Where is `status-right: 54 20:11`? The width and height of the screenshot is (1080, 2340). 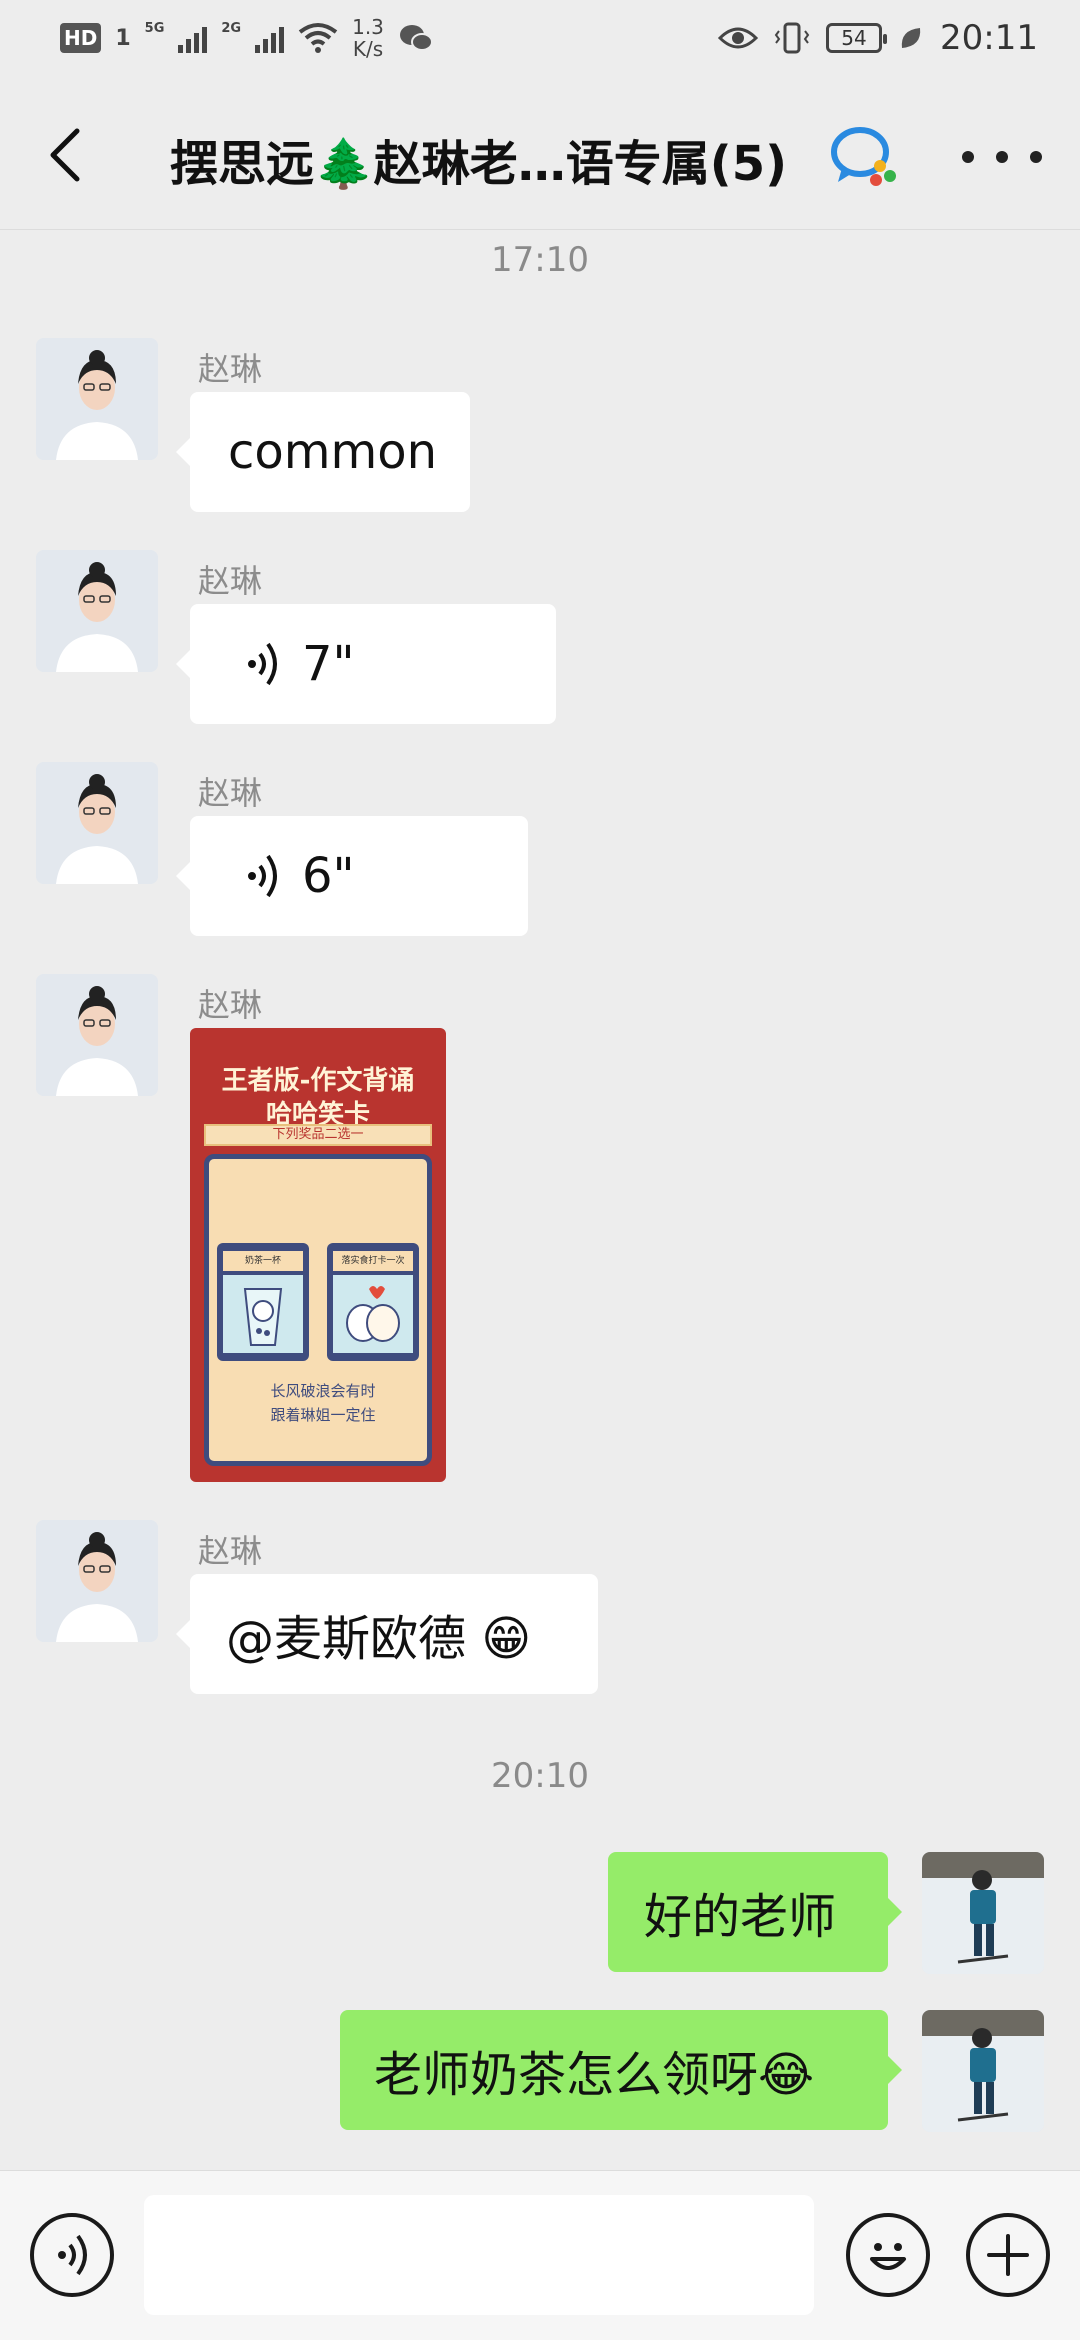 status-right: 54 20:11 is located at coordinates (878, 38).